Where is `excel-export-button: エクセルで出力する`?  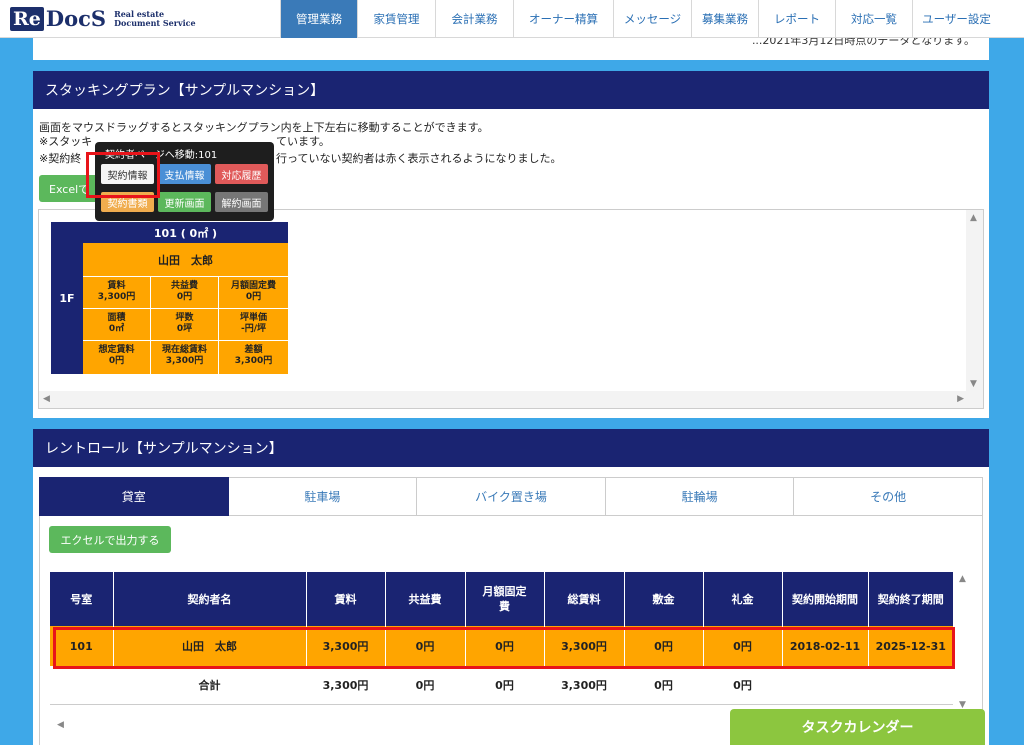 excel-export-button: エクセルで出力する is located at coordinates (110, 539).